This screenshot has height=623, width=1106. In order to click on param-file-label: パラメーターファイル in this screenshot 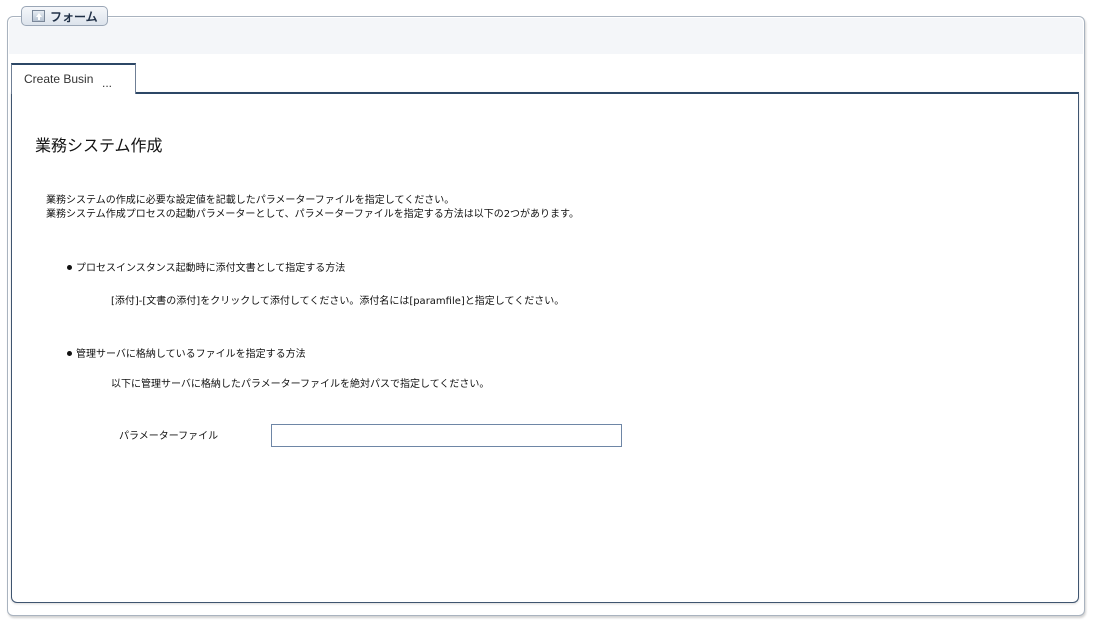, I will do `click(169, 436)`.